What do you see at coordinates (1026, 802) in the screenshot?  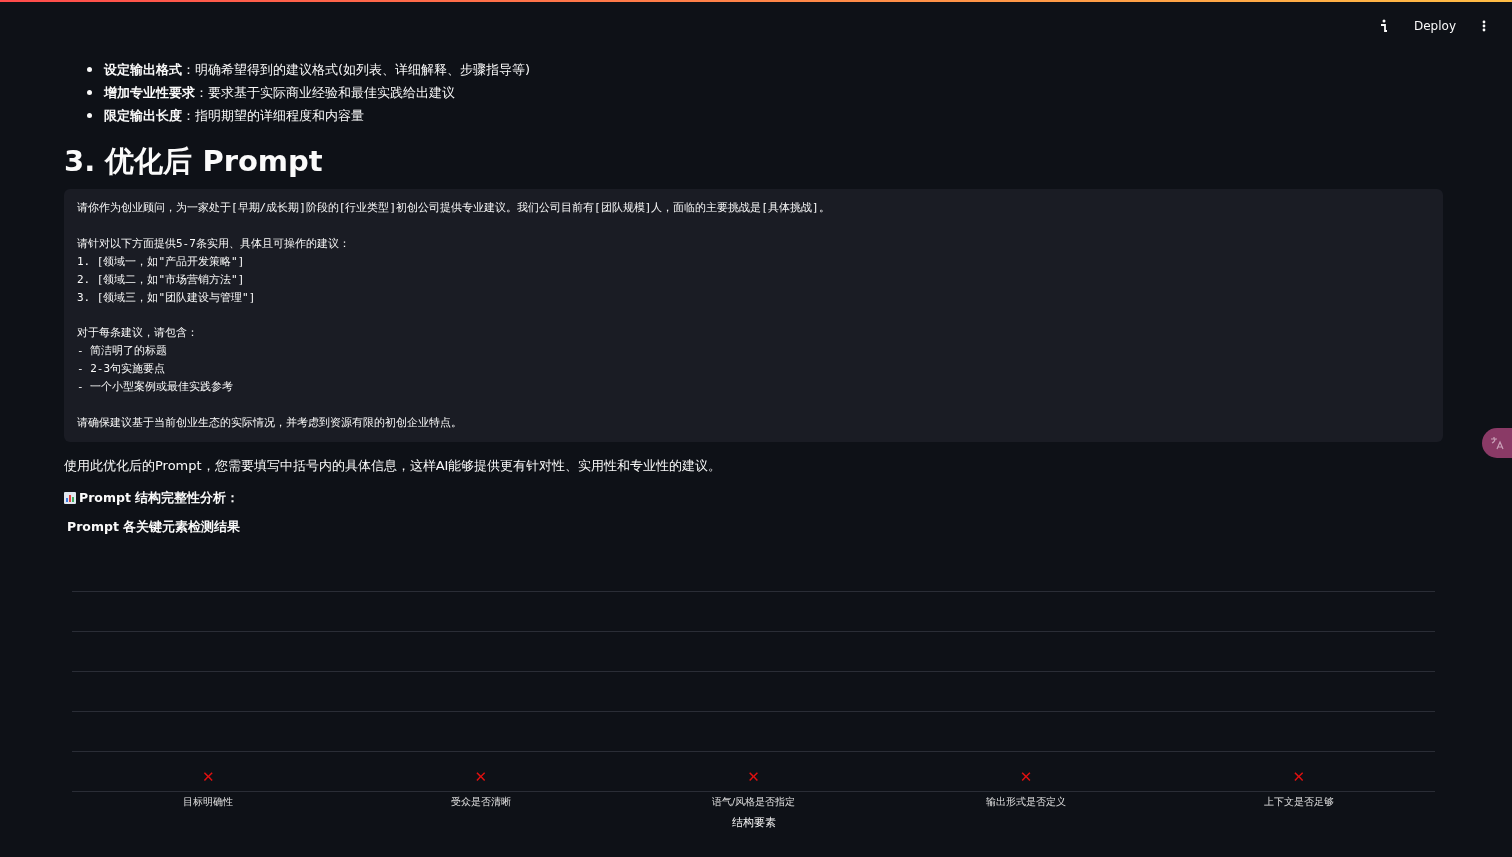 I see `axis-label: 输出形式是否定义` at bounding box center [1026, 802].